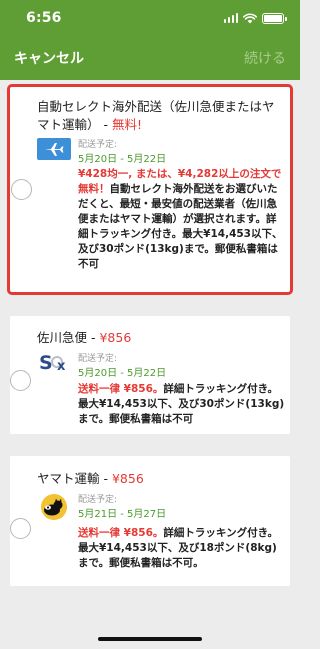  What do you see at coordinates (265, 58) in the screenshot?
I see `continue-button: 続ける` at bounding box center [265, 58].